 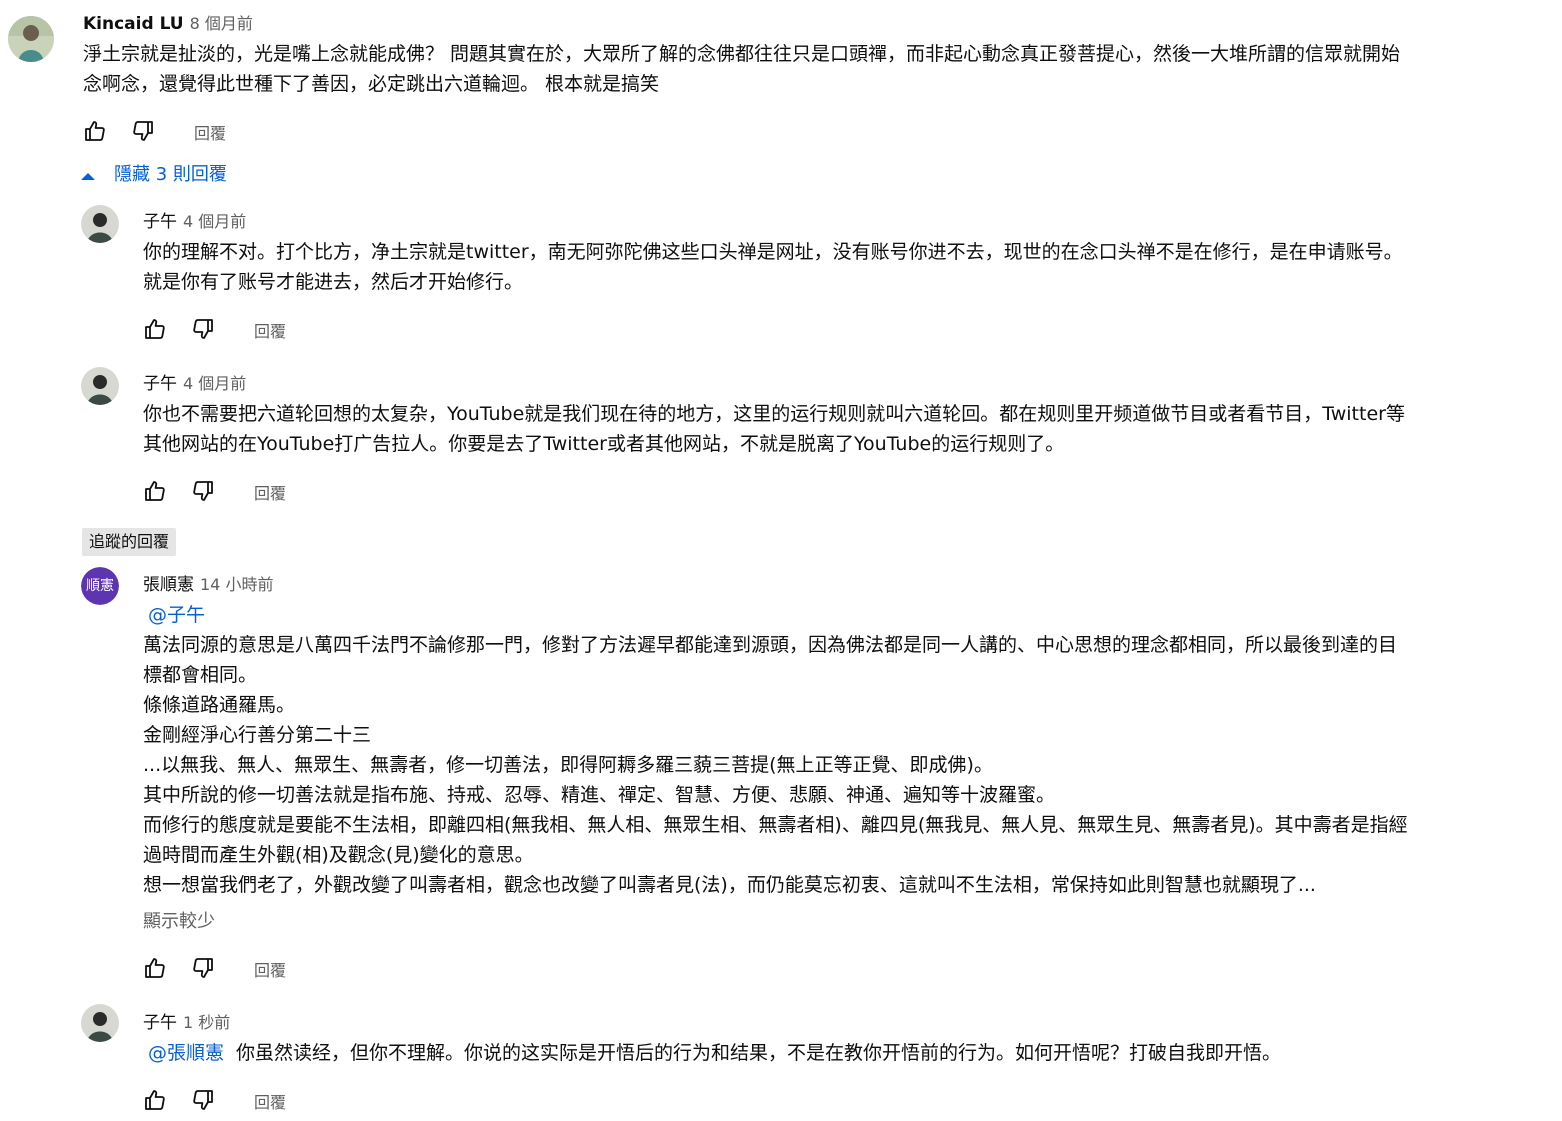 What do you see at coordinates (129, 542) in the screenshot?
I see `tracked-replies-label: 追蹤的回覆` at bounding box center [129, 542].